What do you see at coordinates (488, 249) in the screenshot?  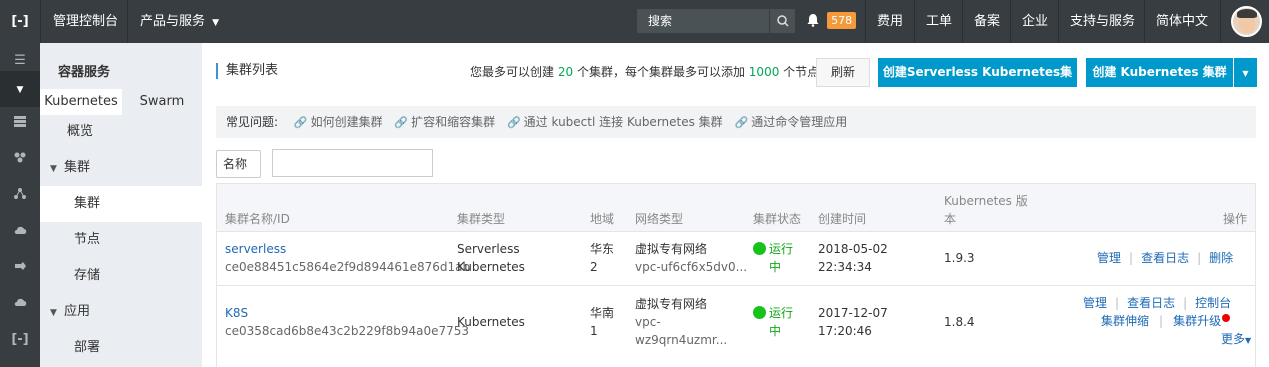 I see `cluster-type-line1: Serverless` at bounding box center [488, 249].